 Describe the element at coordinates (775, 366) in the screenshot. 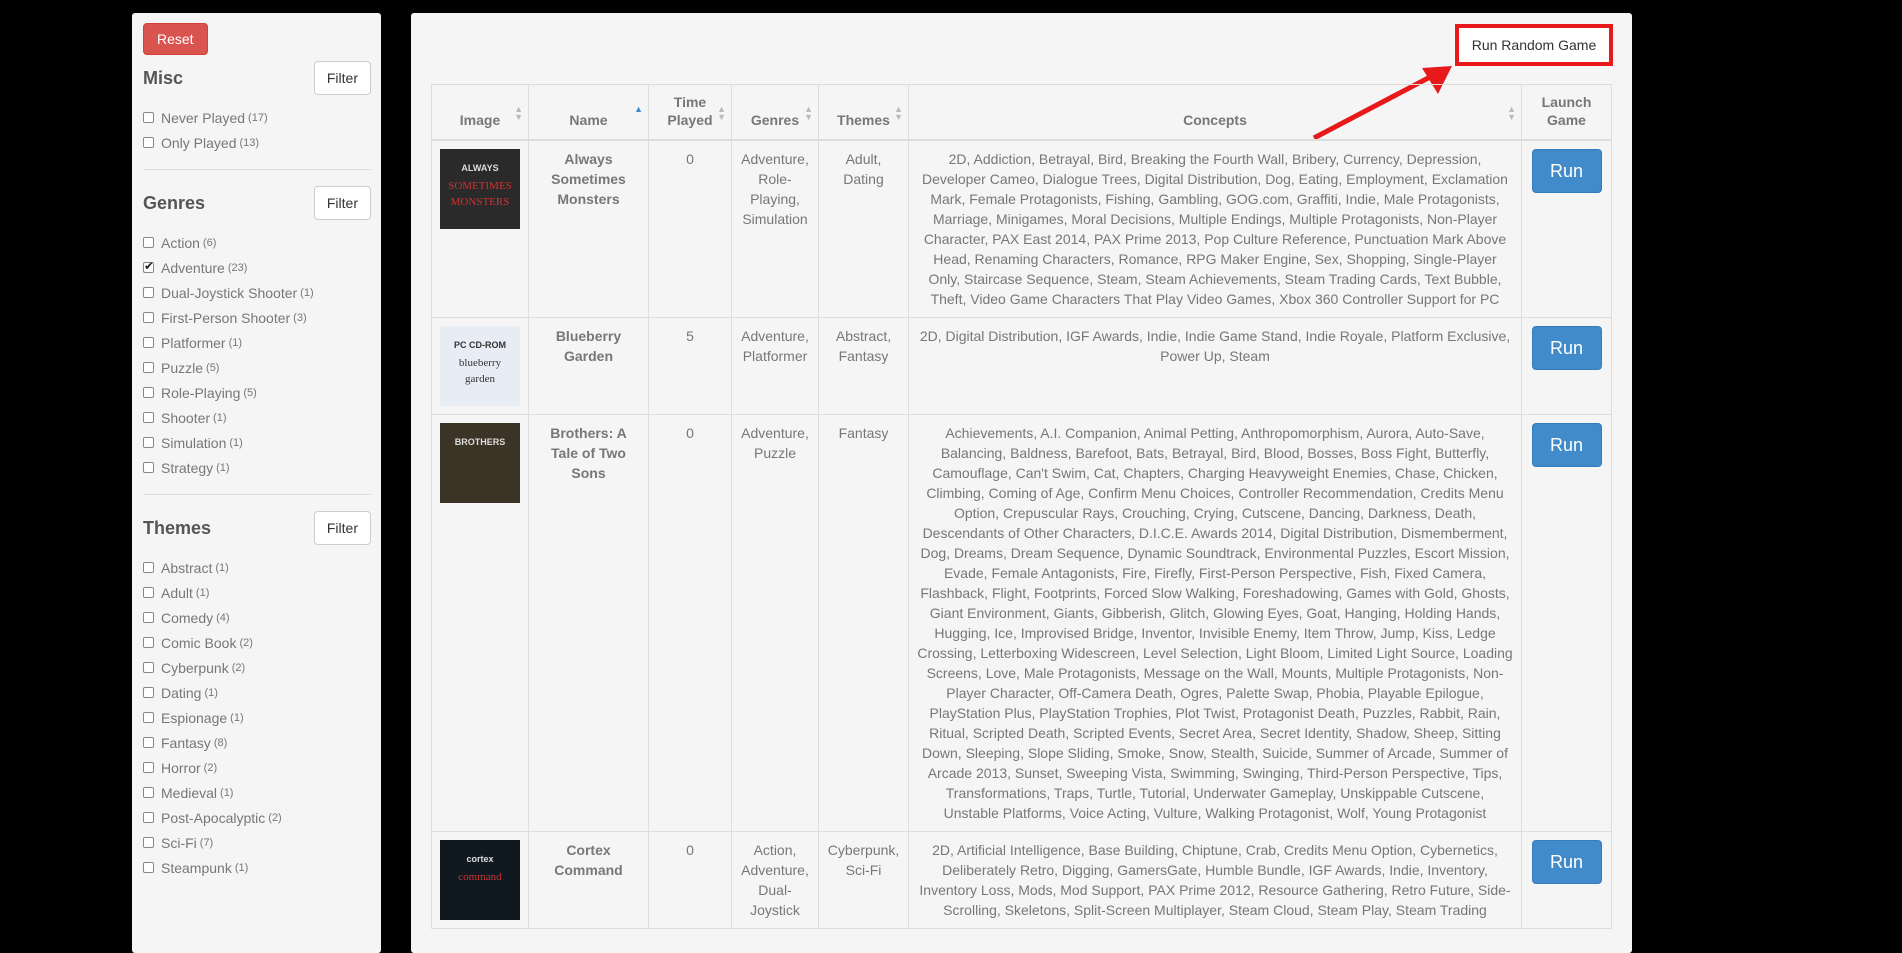

I see `genres-cell: Adventure, Platformer` at that location.